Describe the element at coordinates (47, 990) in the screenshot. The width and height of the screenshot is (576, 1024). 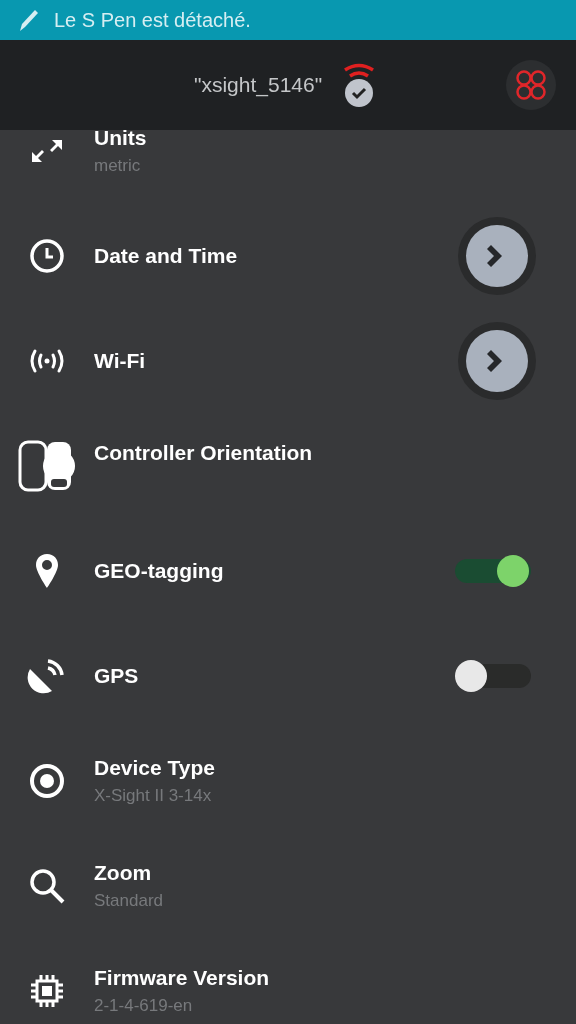
I see `chip-icon` at that location.